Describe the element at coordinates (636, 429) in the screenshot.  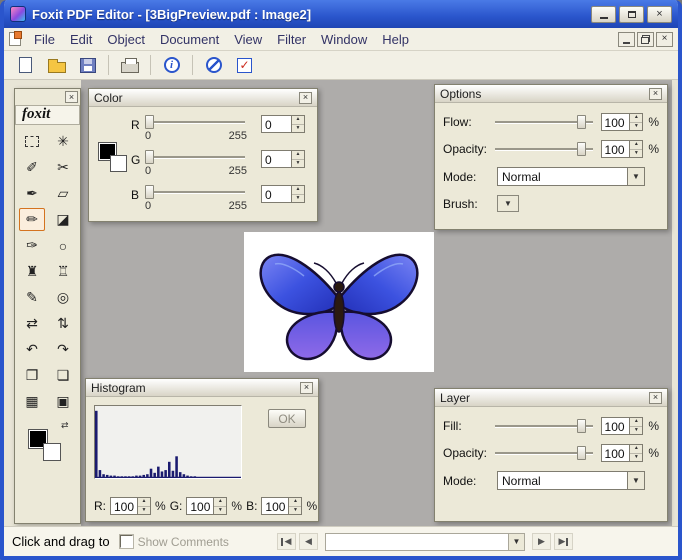
I see `fill-spin-down-button: ▼` at that location.